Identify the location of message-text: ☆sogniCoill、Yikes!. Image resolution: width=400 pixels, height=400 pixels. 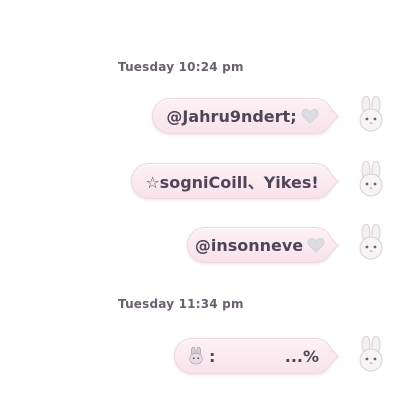
(232, 182).